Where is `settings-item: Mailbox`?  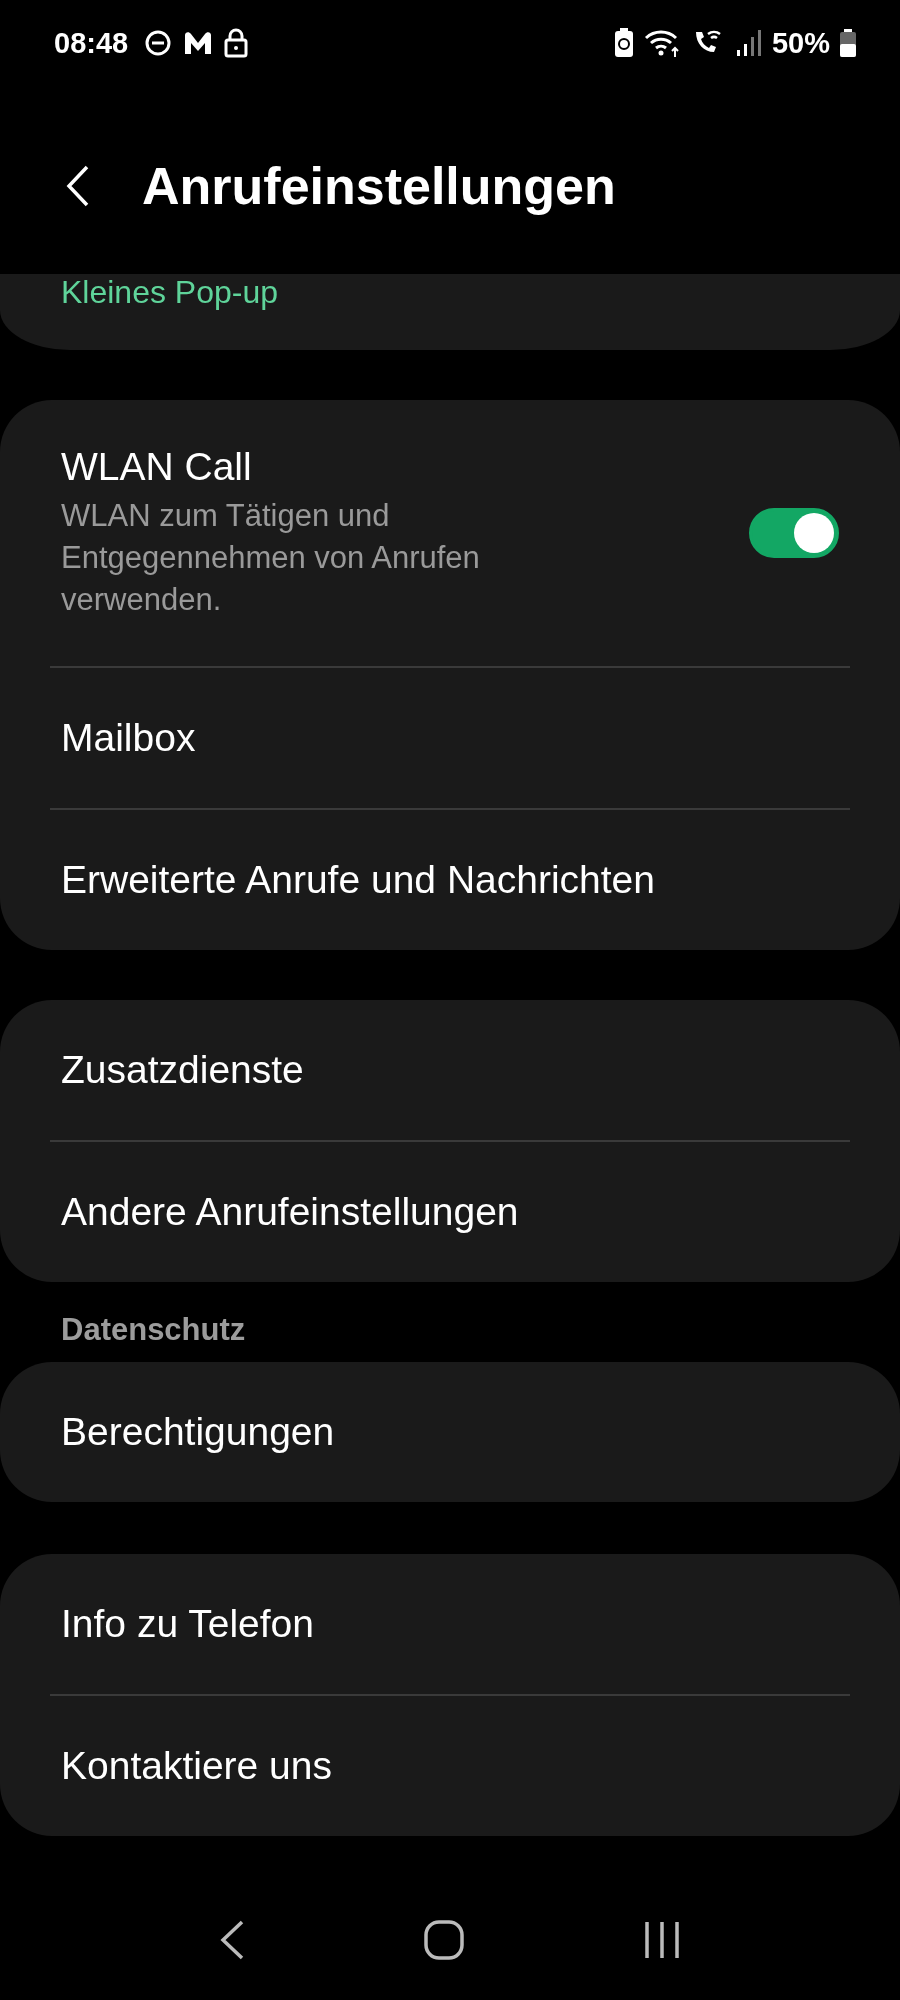
settings-item: Mailbox is located at coordinates (128, 738).